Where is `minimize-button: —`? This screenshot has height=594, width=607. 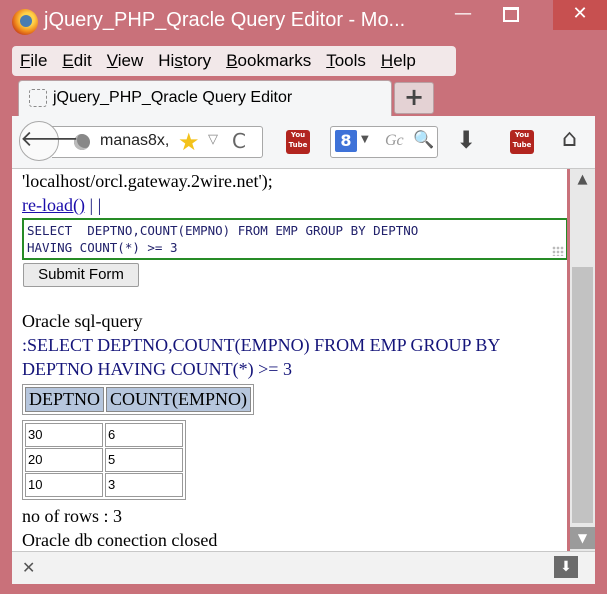
minimize-button: — is located at coordinates (463, 15).